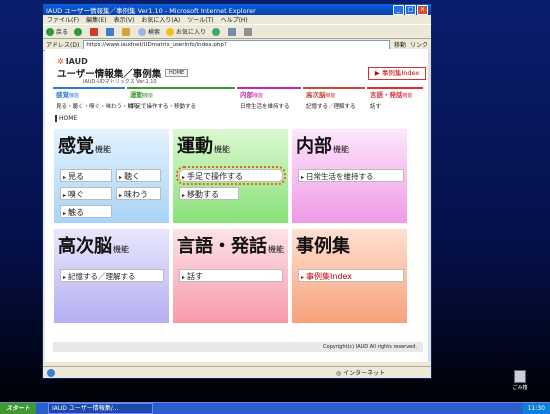  Describe the element at coordinates (203, 146) in the screenshot. I see `tile-motor-title: 運動機能` at that location.